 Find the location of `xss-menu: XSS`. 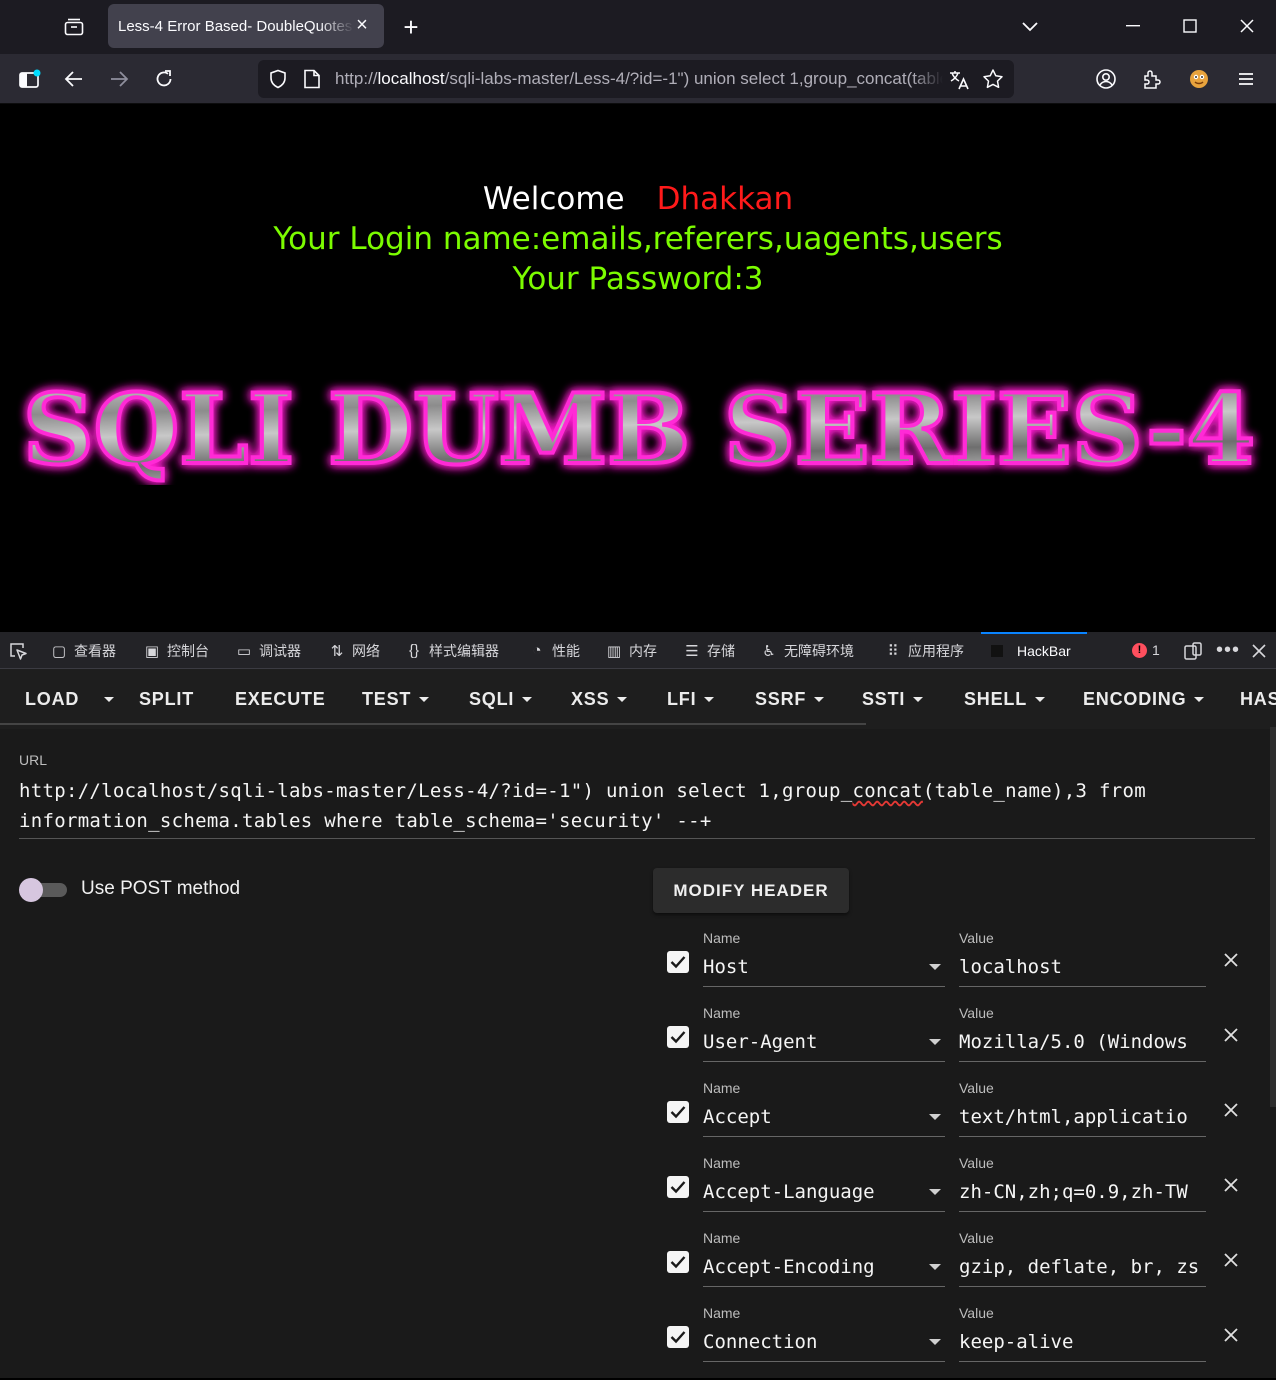

xss-menu: XSS is located at coordinates (599, 699).